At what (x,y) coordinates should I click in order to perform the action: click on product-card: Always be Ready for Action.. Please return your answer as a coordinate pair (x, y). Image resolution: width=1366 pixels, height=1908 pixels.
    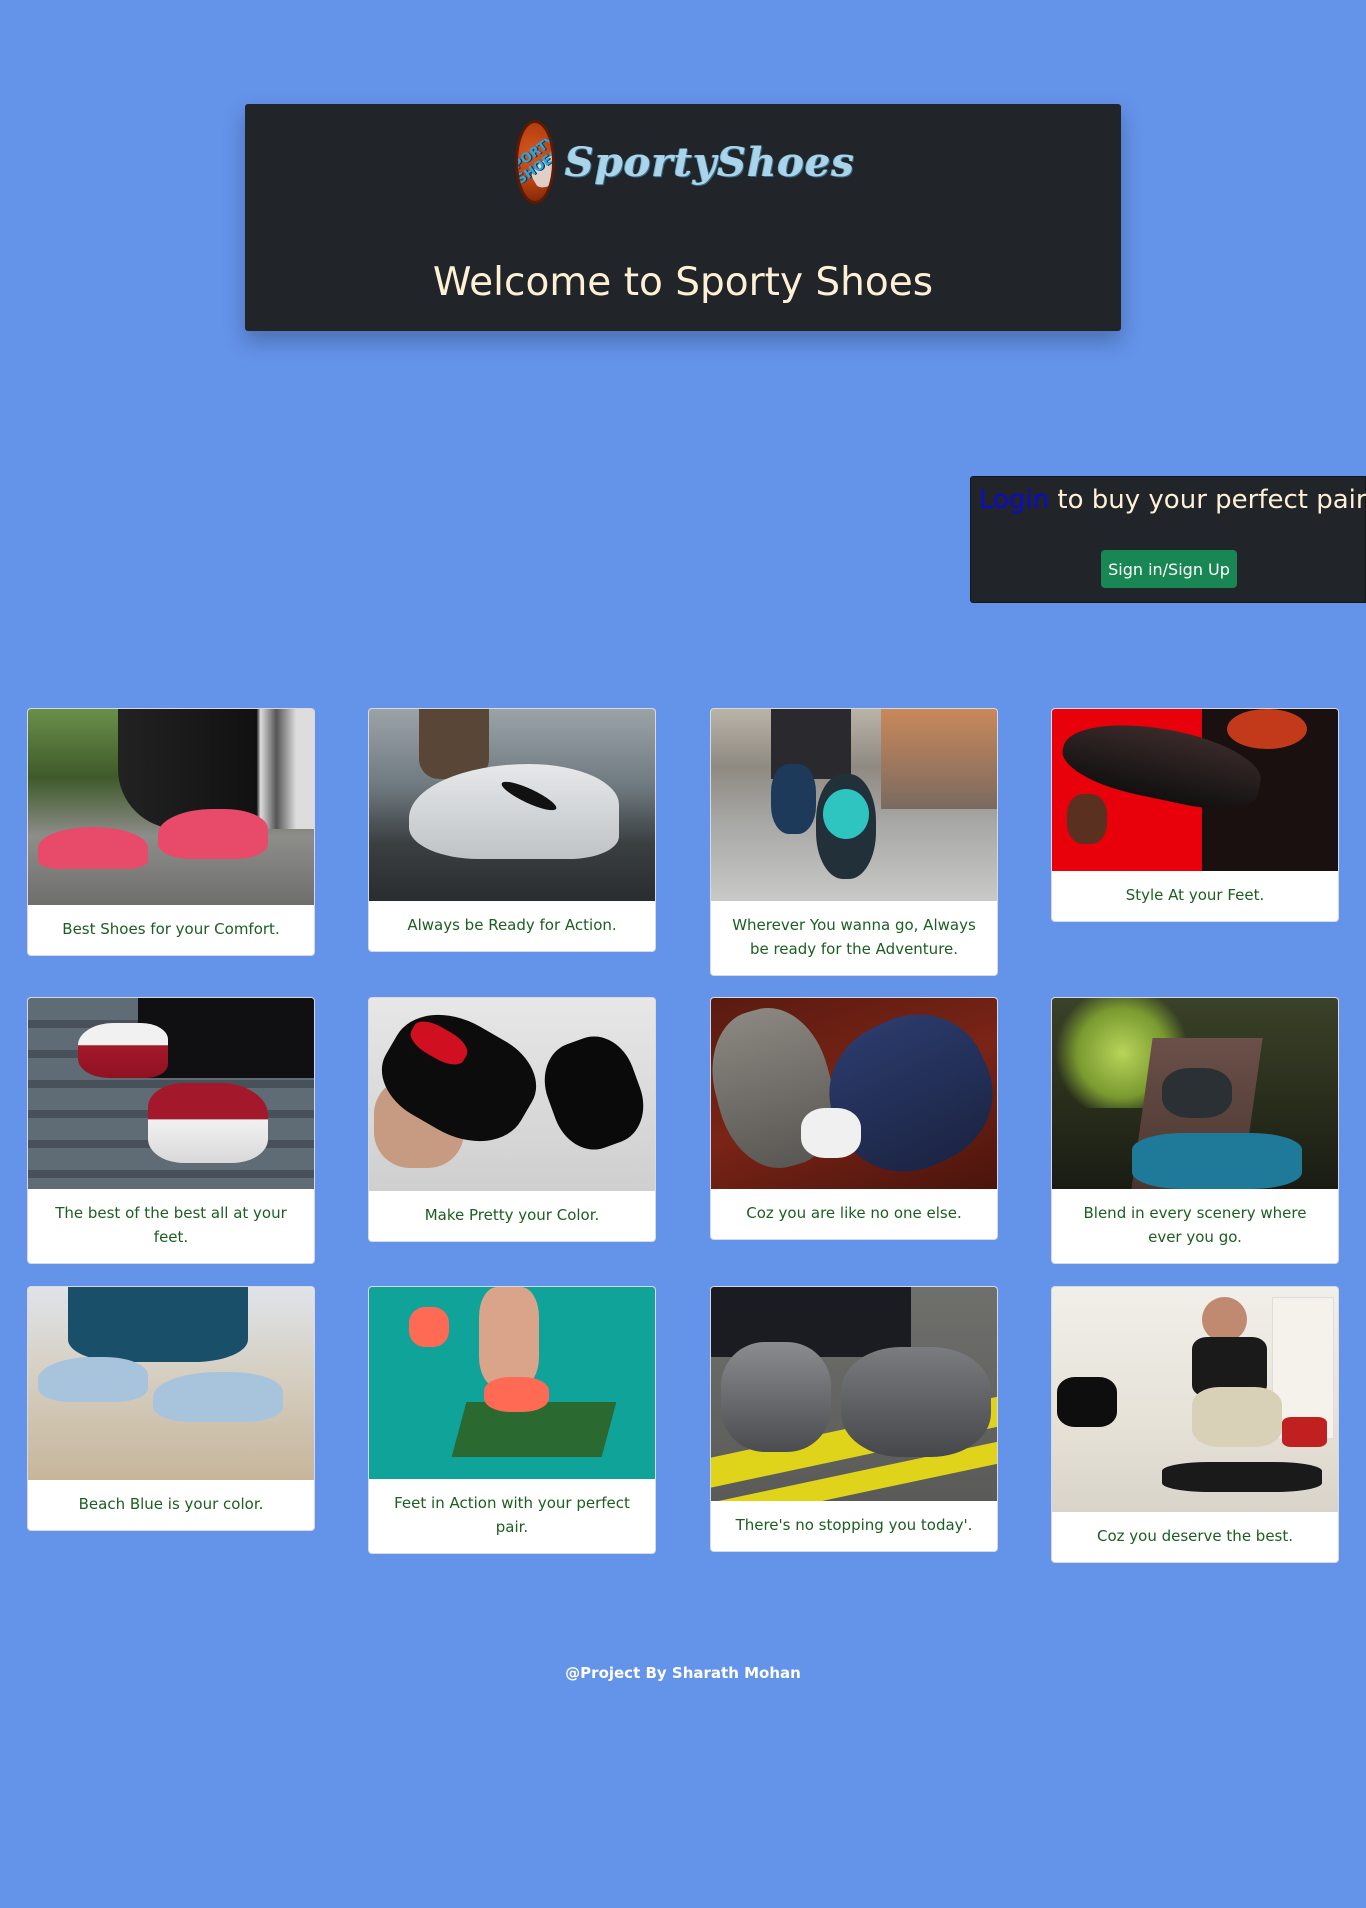
    Looking at the image, I should click on (512, 830).